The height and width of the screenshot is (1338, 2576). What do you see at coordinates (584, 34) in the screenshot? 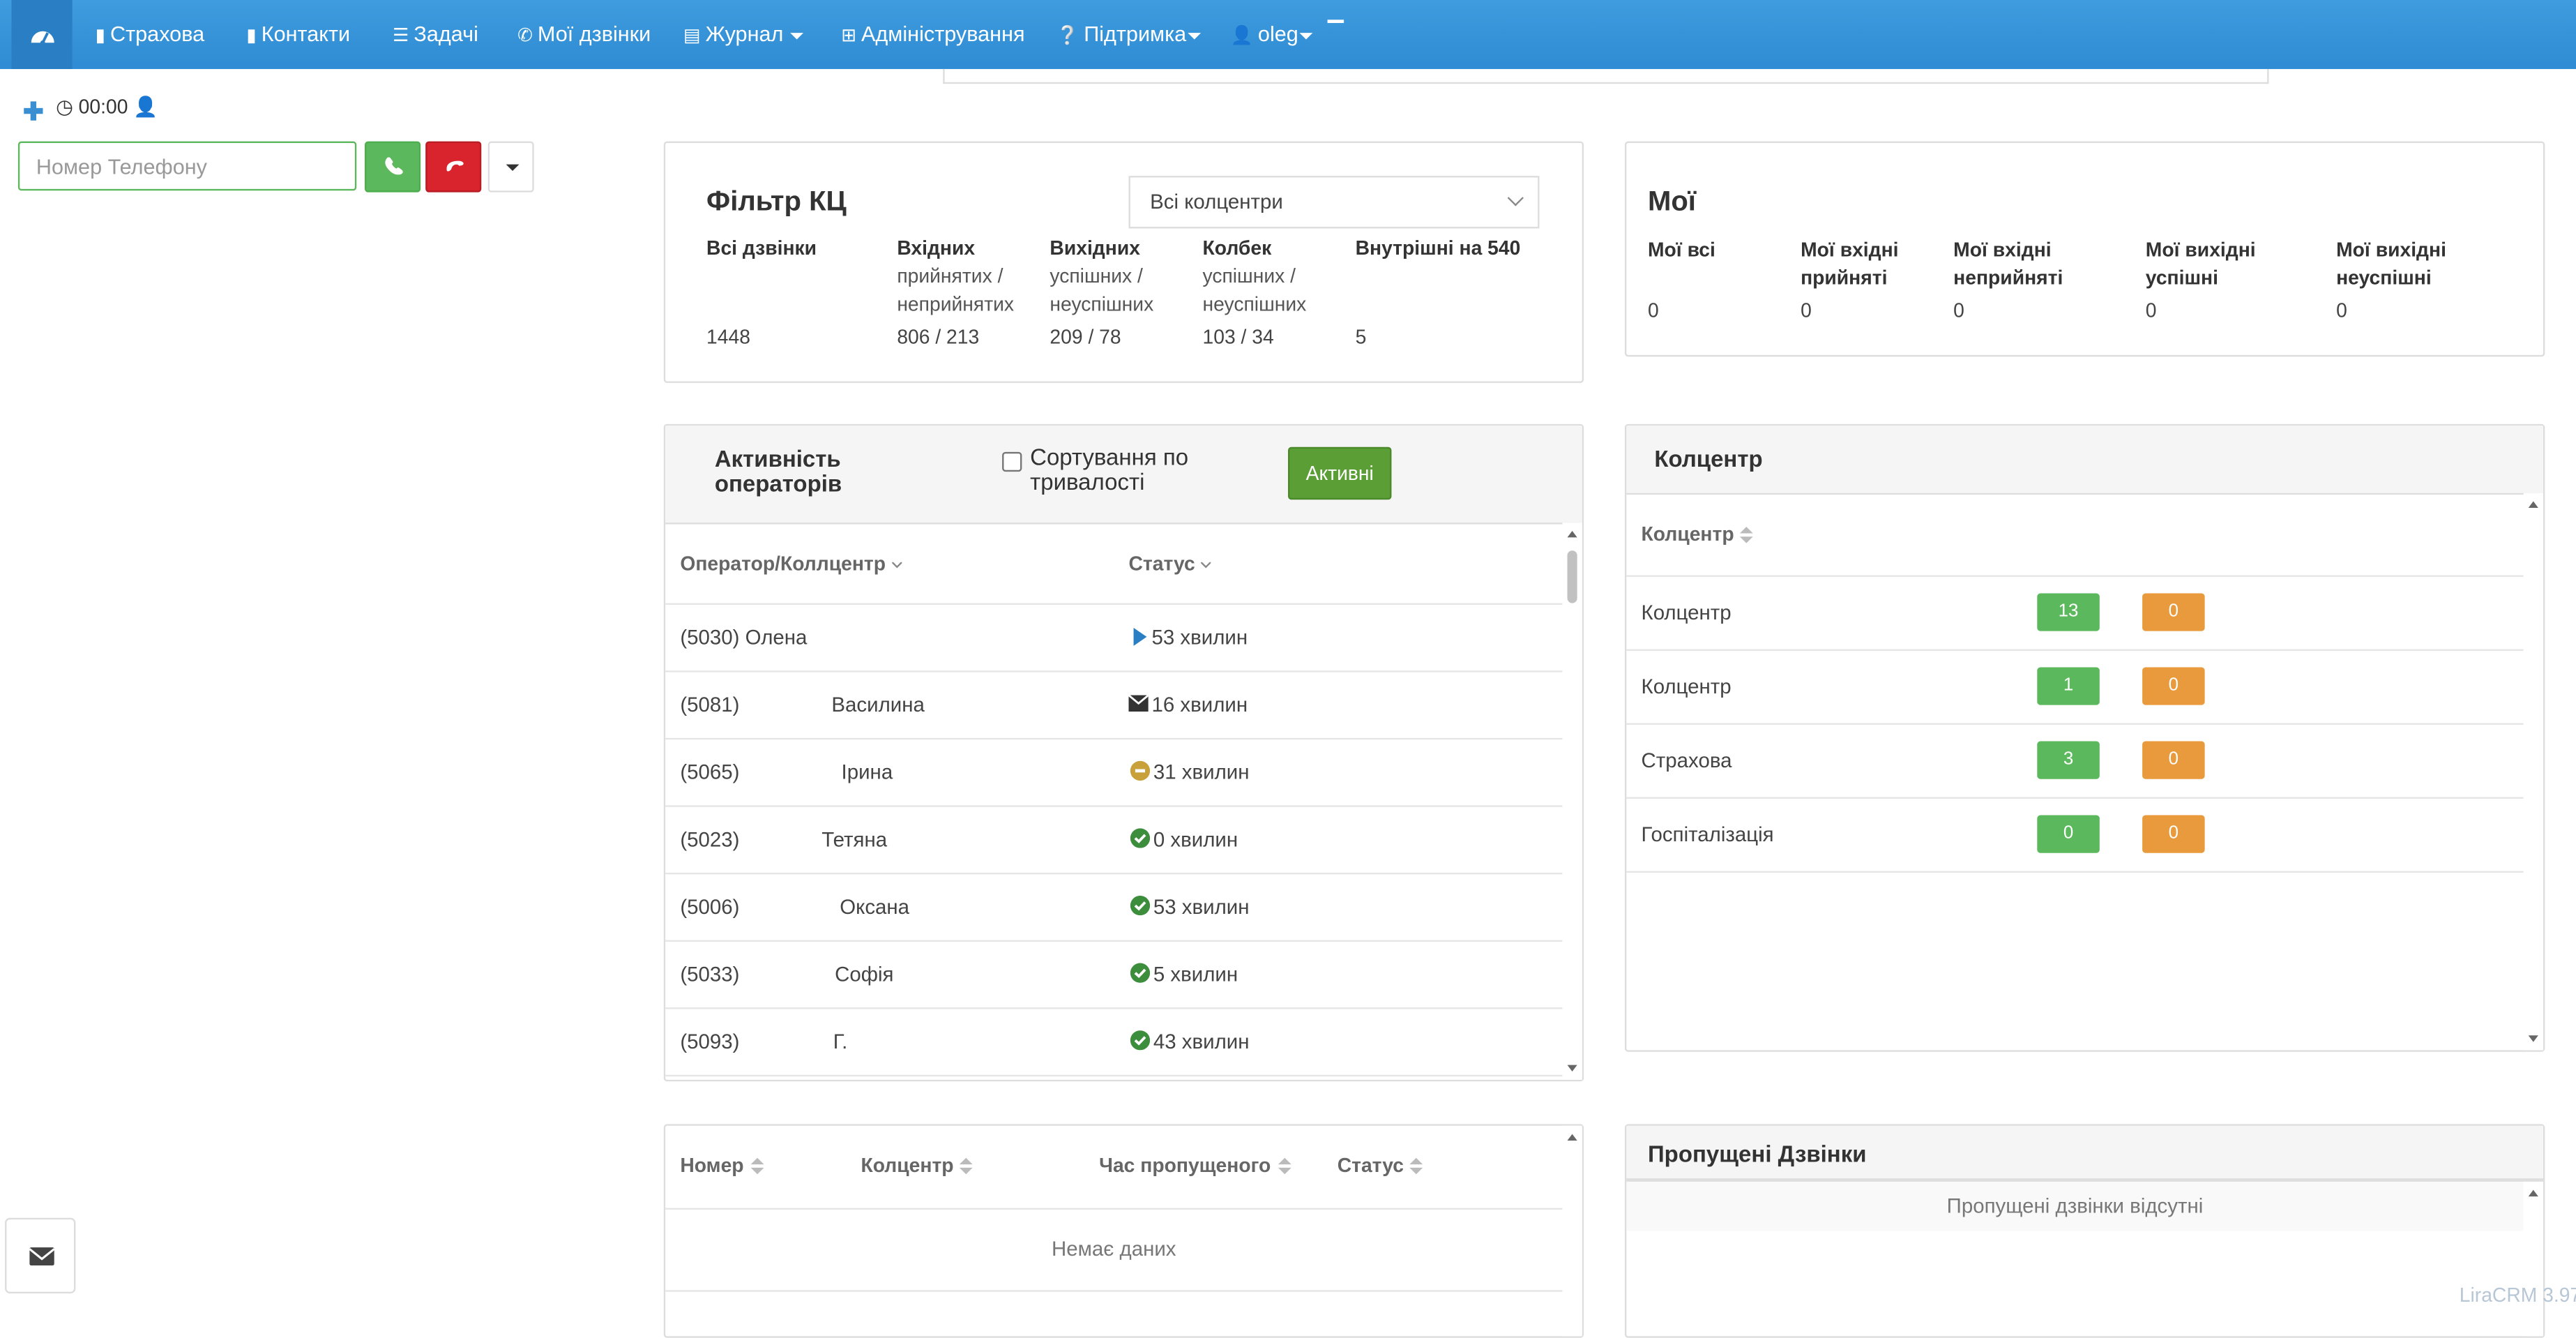
I see `nav-item-my-calls: ✆ Мої дзвінки` at bounding box center [584, 34].